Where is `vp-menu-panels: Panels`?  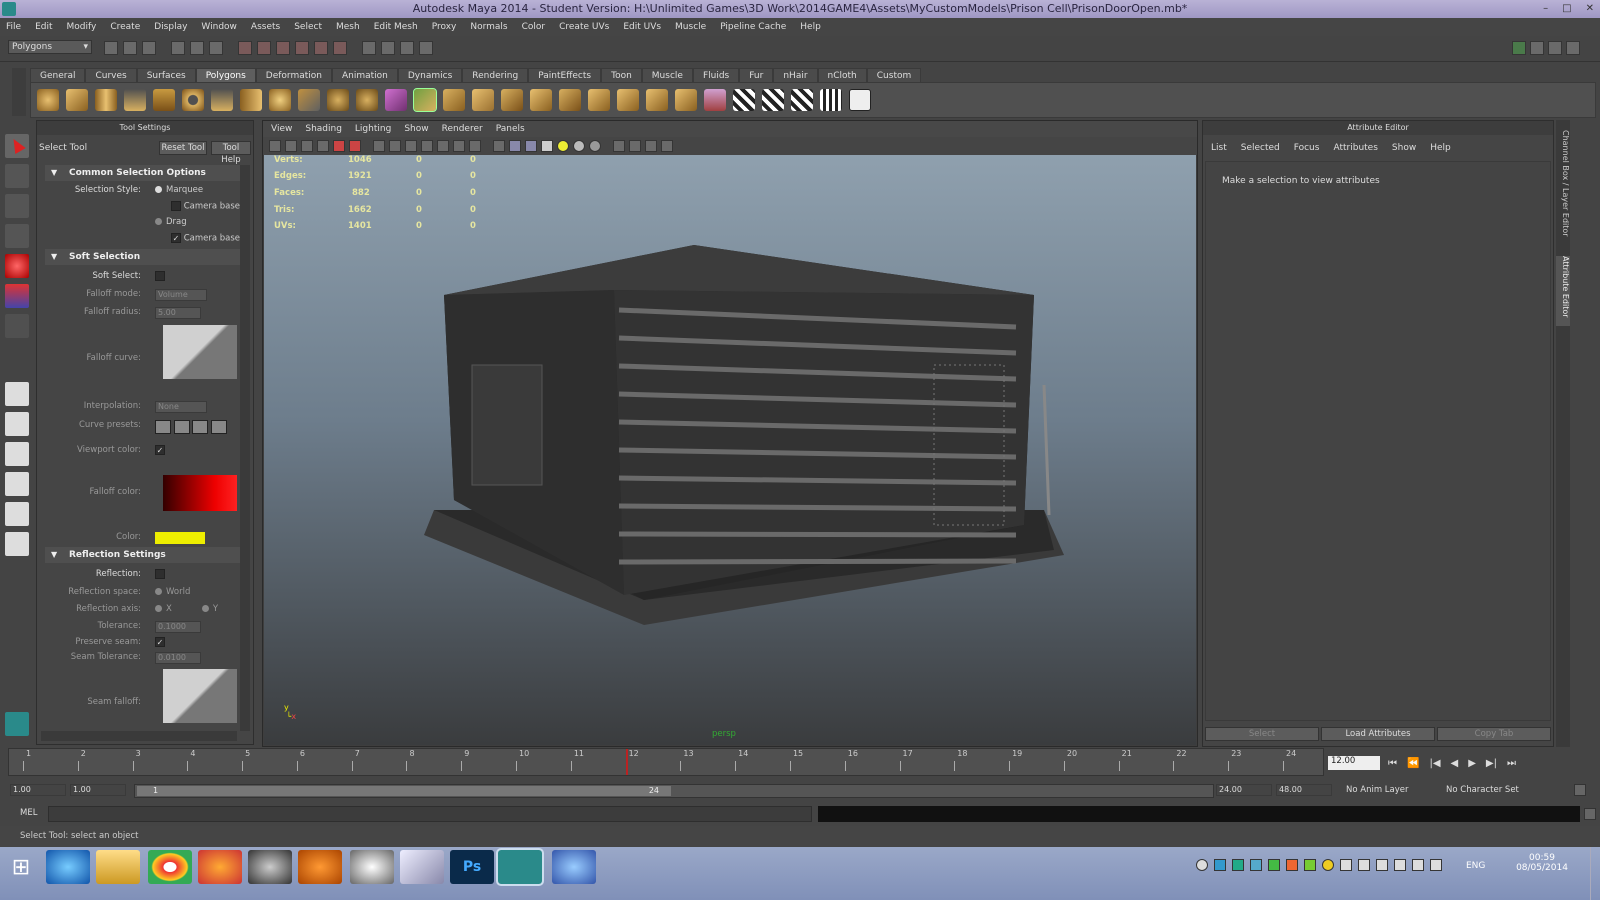
vp-menu-panels: Panels is located at coordinates (510, 129).